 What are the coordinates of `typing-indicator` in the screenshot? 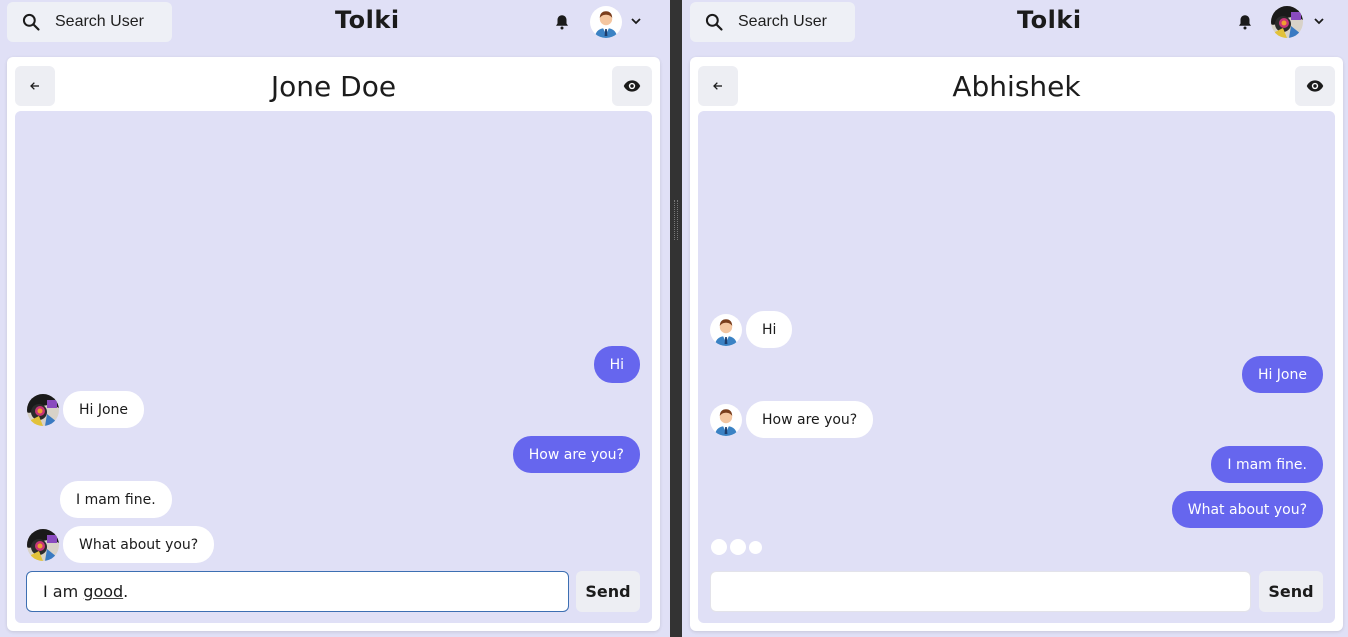 It's located at (736, 547).